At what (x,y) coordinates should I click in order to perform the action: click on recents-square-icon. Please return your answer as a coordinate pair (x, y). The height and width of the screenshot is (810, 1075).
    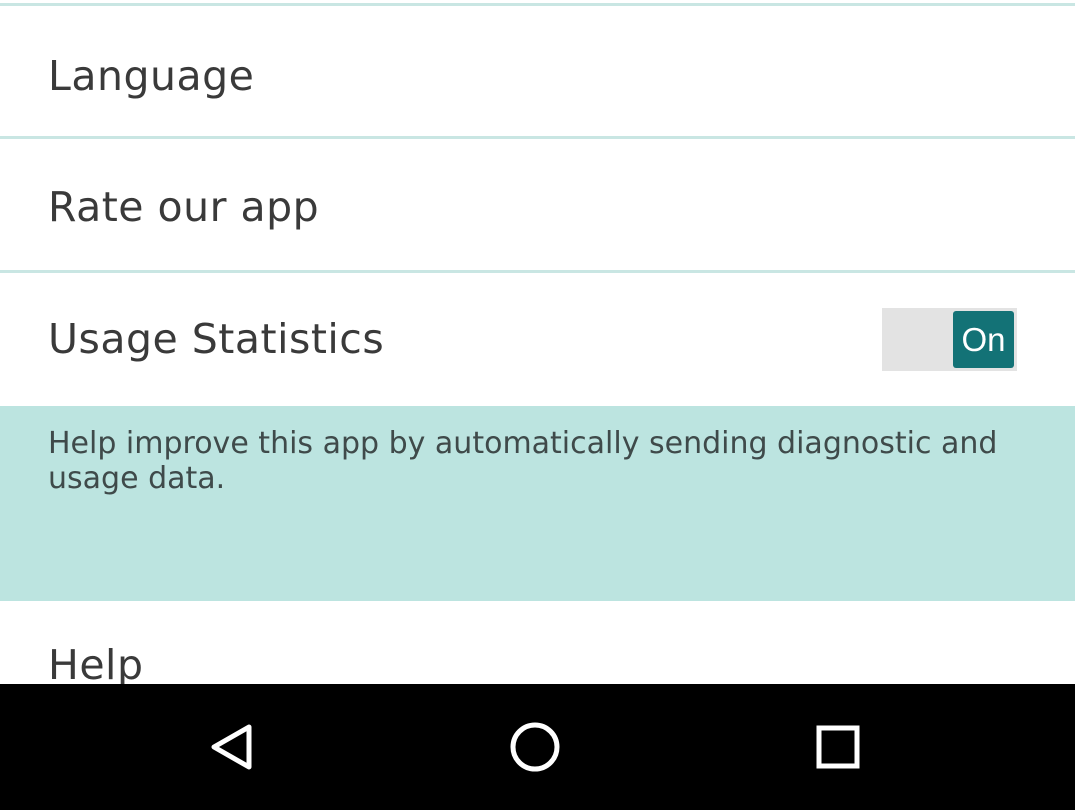
    Looking at the image, I should click on (838, 747).